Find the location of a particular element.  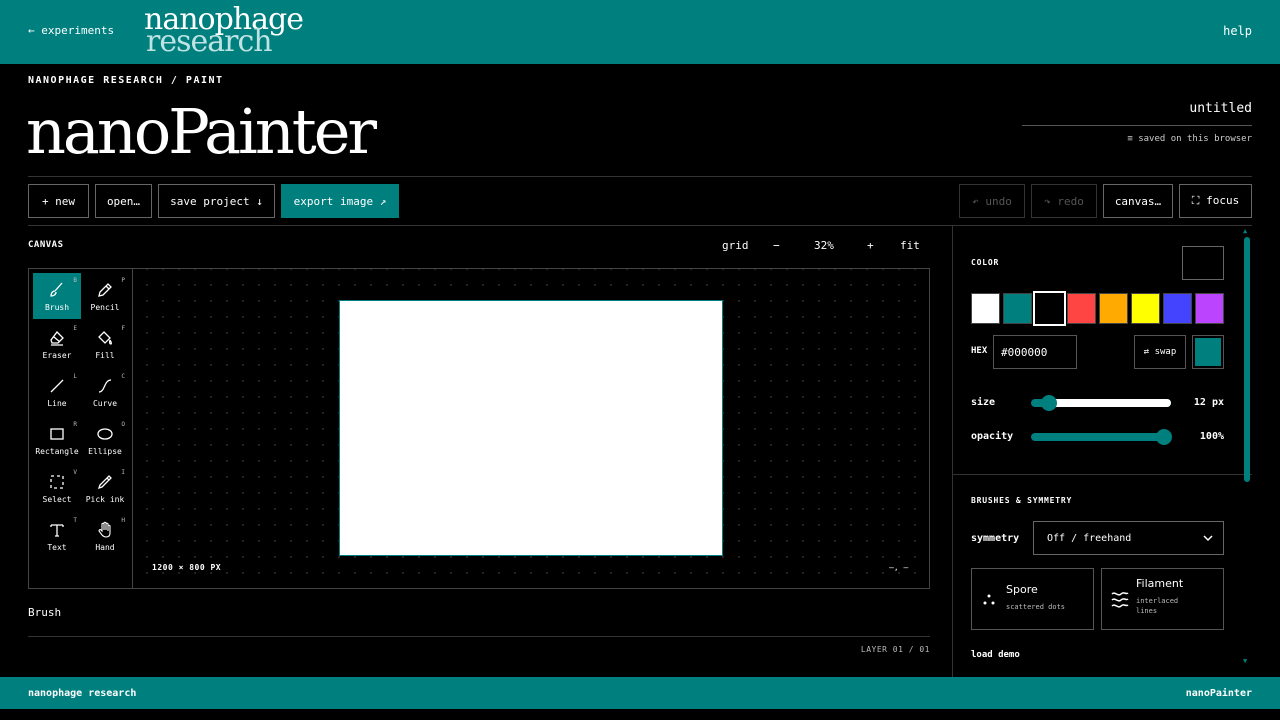

tool-label: Fill is located at coordinates (105, 355).